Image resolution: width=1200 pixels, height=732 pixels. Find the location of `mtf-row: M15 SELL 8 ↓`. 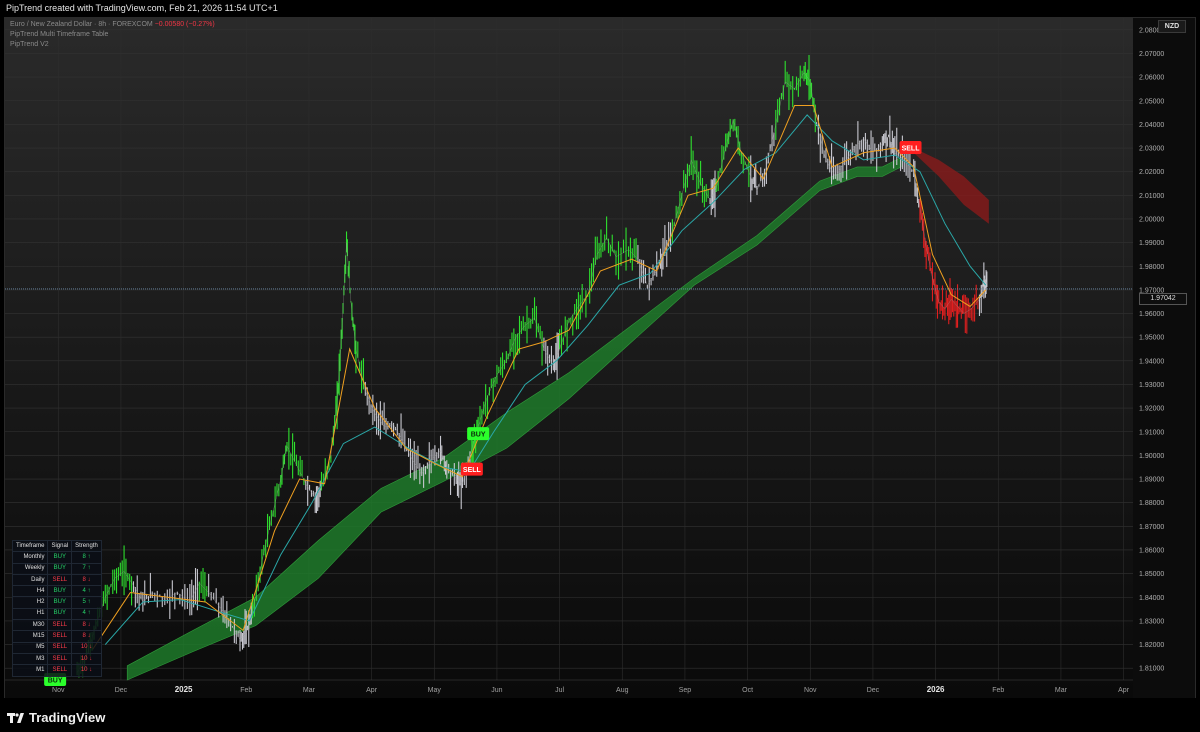

mtf-row: M15 SELL 8 ↓ is located at coordinates (56, 636).